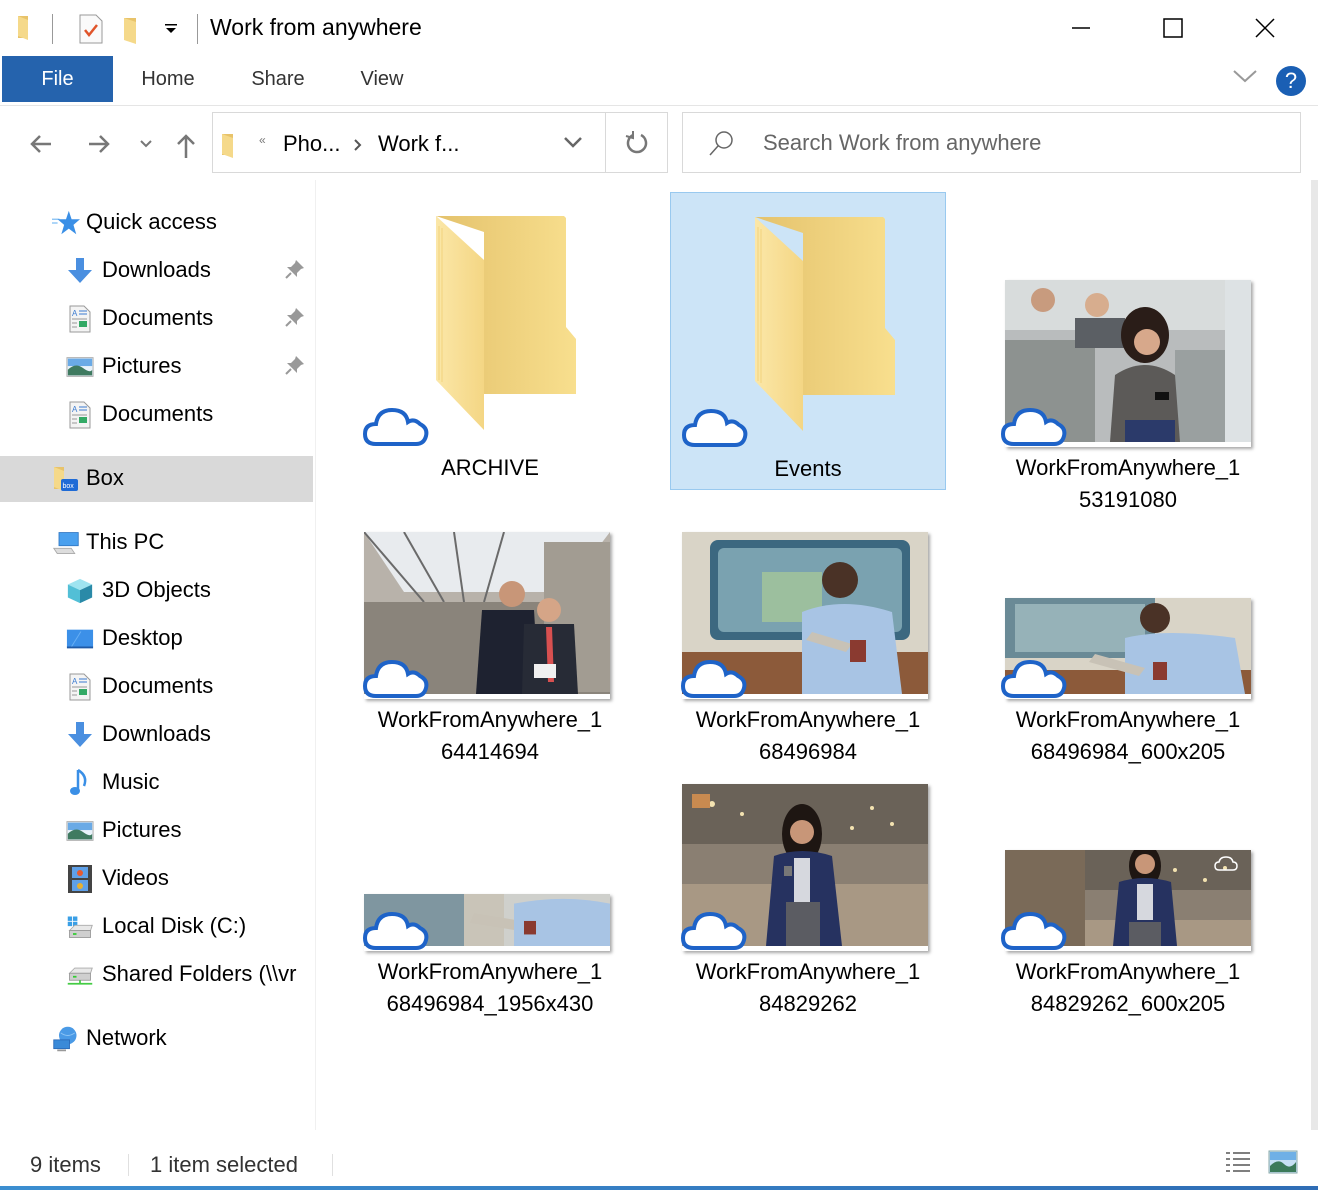 The height and width of the screenshot is (1190, 1318). I want to click on desktop-icon, so click(80, 639).